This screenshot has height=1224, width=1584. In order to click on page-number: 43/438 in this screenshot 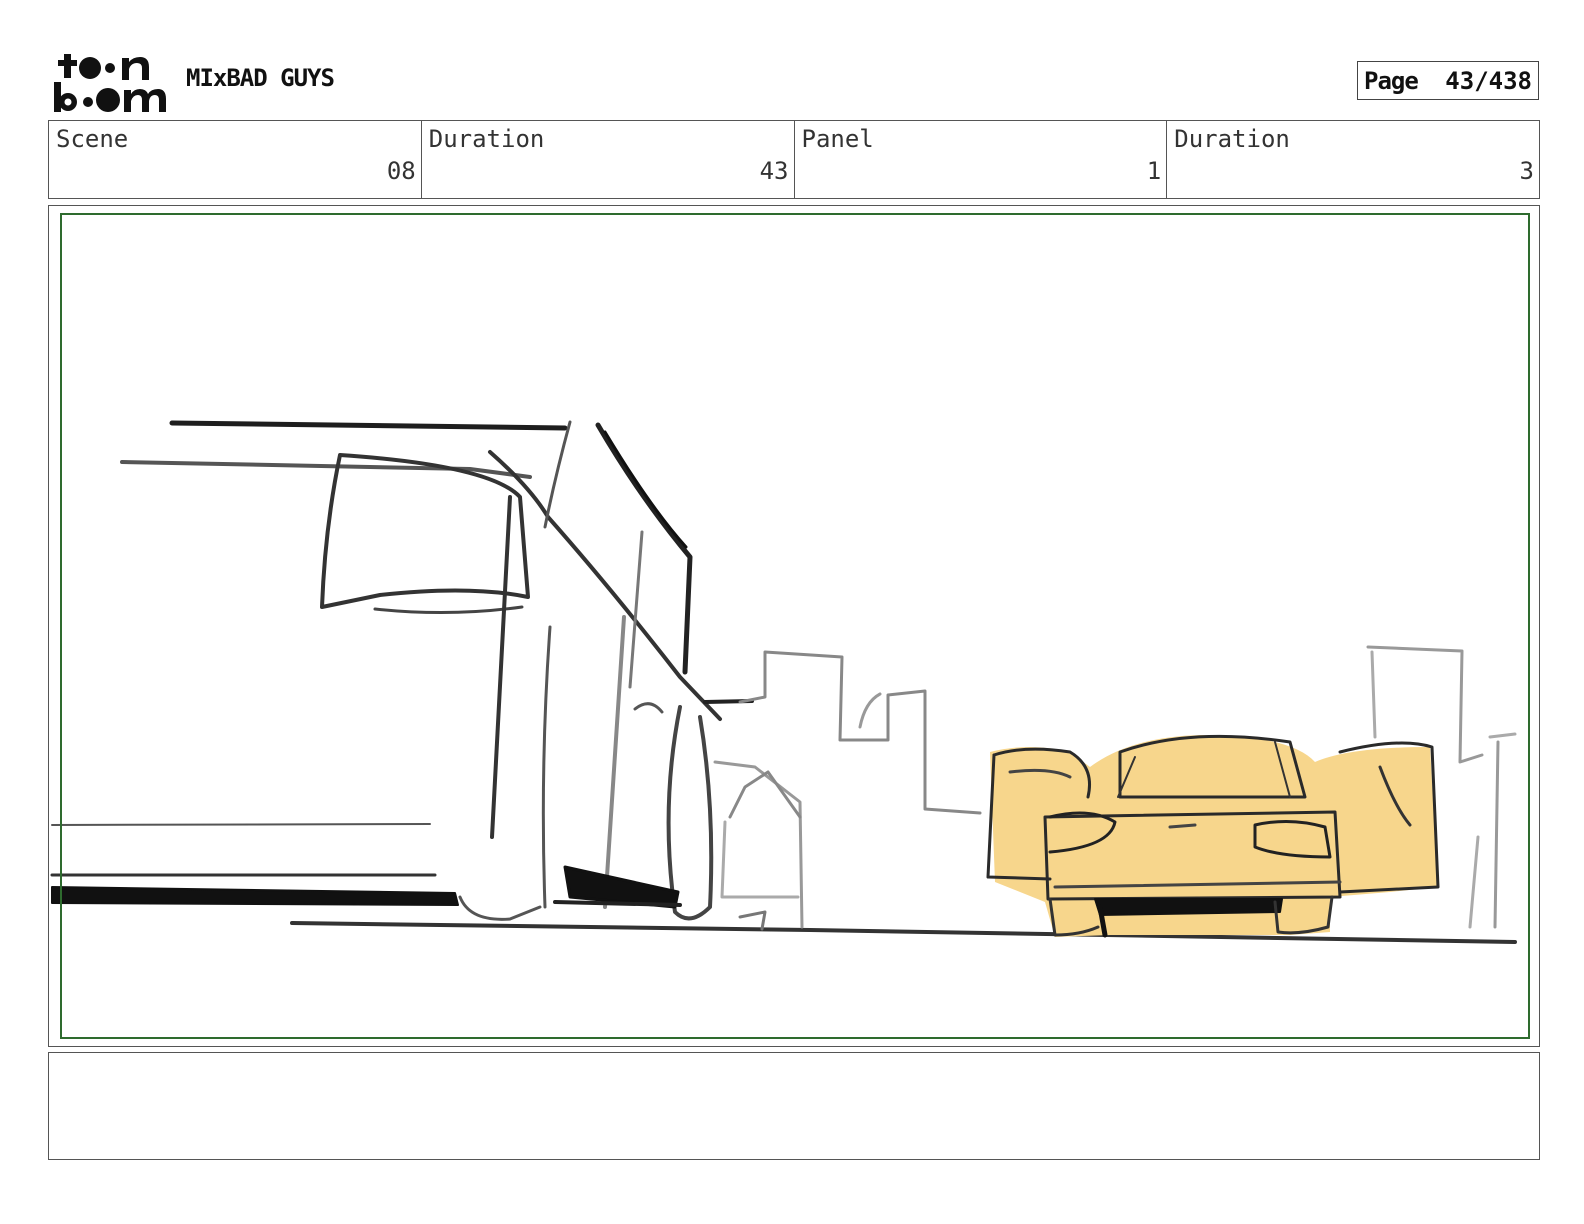, I will do `click(1488, 80)`.